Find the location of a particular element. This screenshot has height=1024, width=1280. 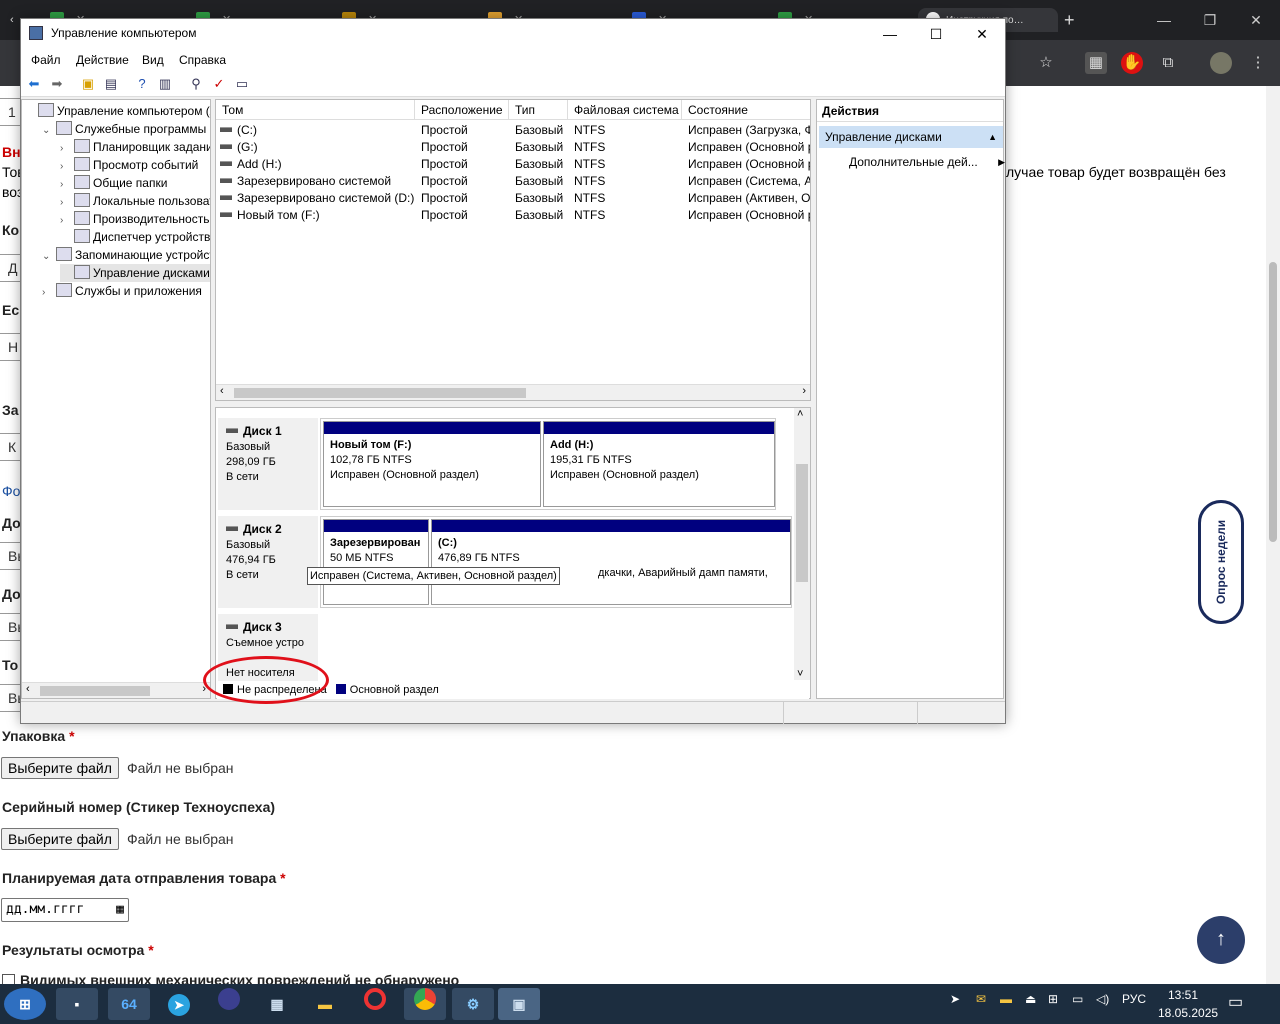

volume-list-hscrollbar: ‹ › is located at coordinates (513, 392).